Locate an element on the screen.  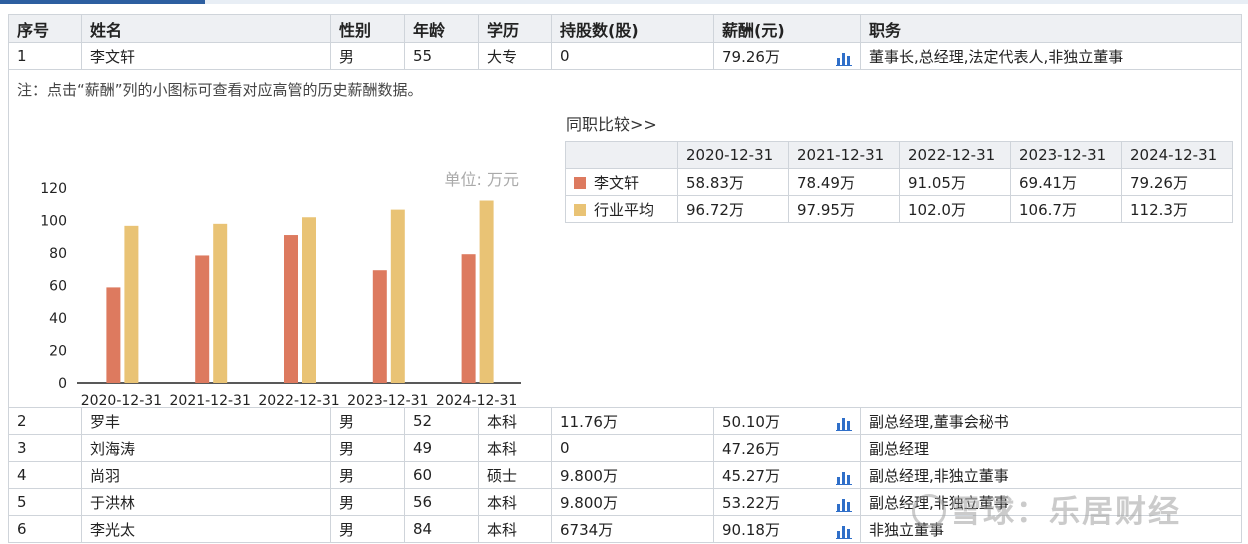
x-tick-label: 2024-12-31 is located at coordinates (476, 400).